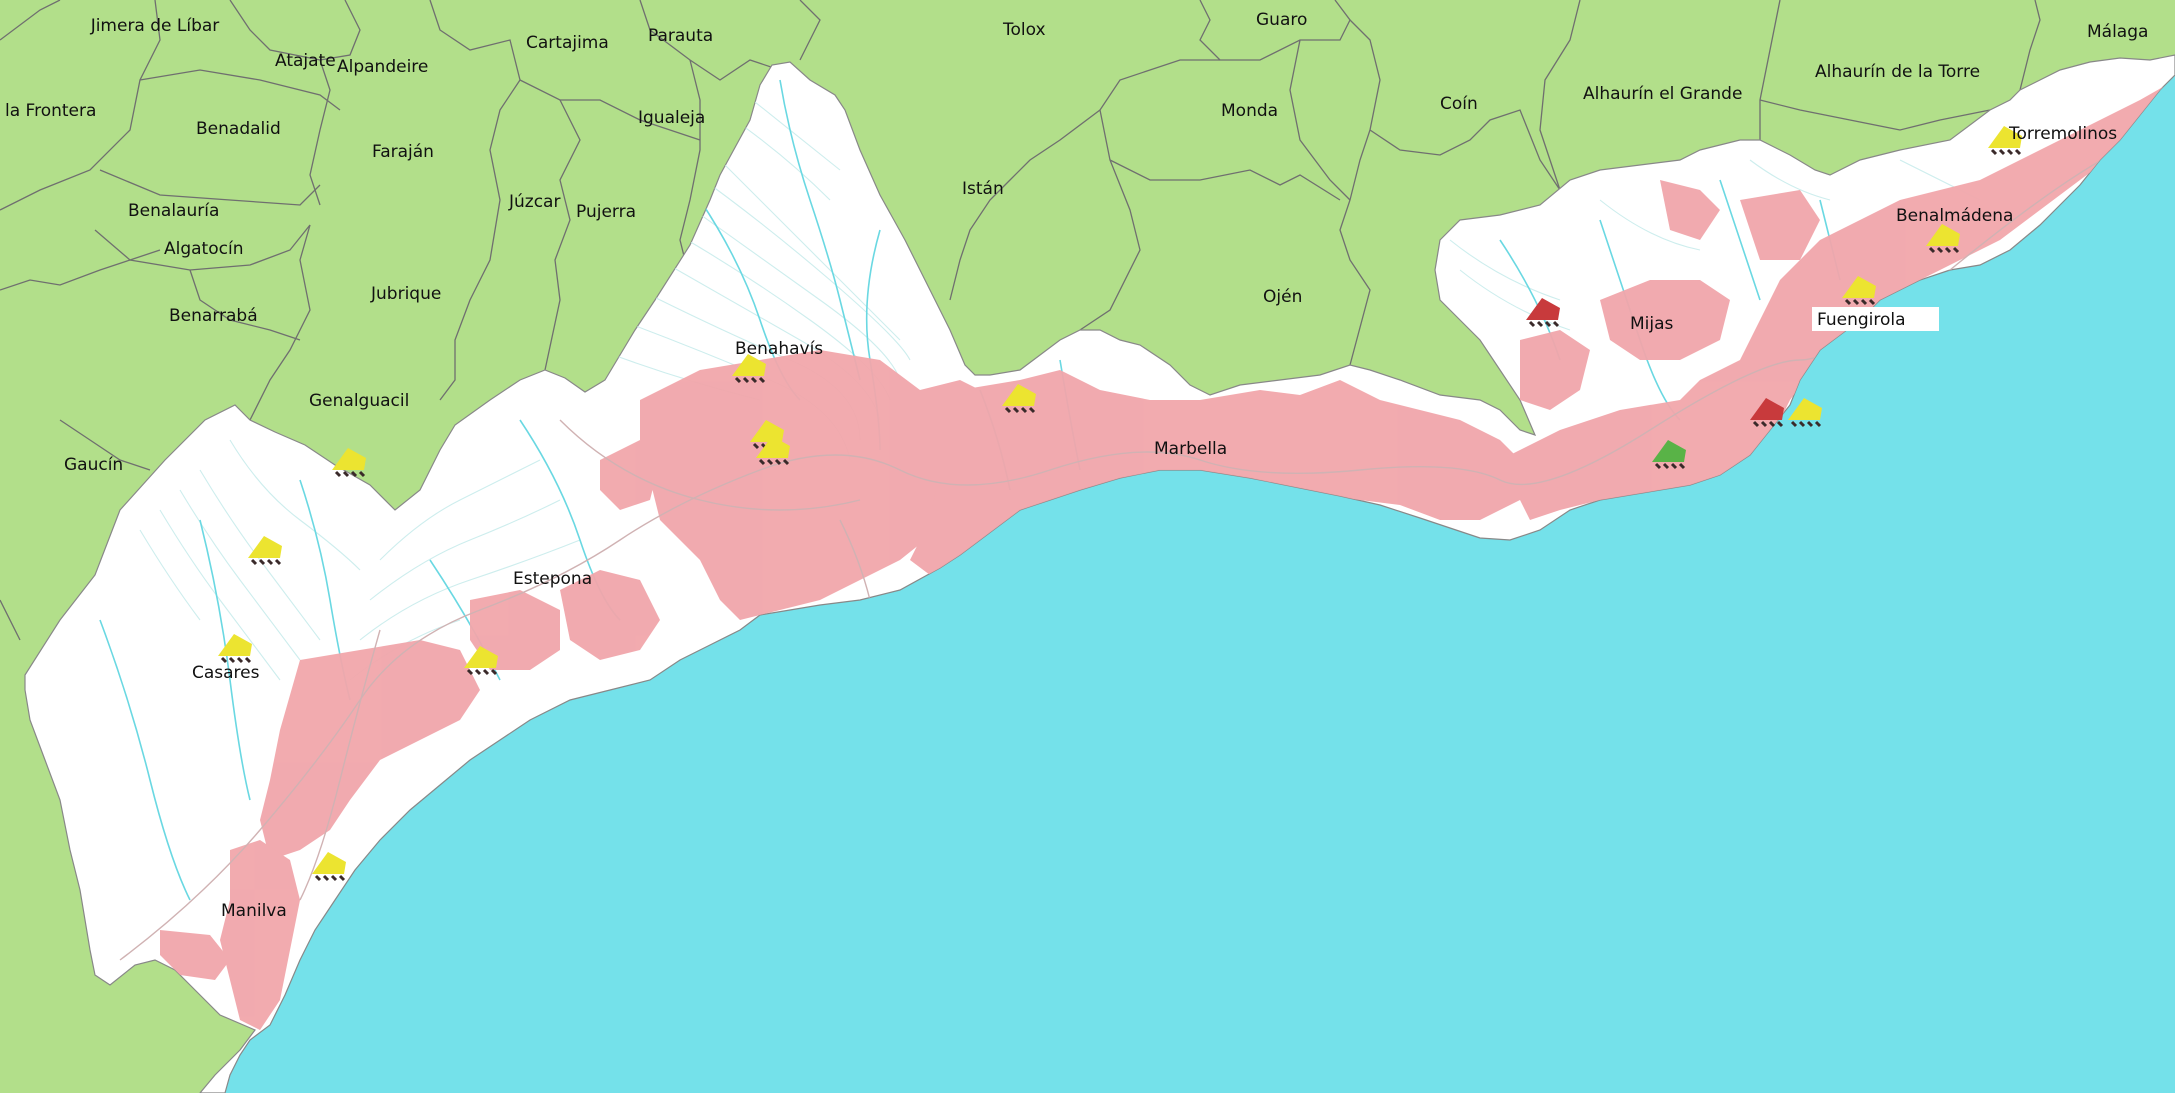  What do you see at coordinates (305, 61) in the screenshot?
I see `label-atajate: Atajate` at bounding box center [305, 61].